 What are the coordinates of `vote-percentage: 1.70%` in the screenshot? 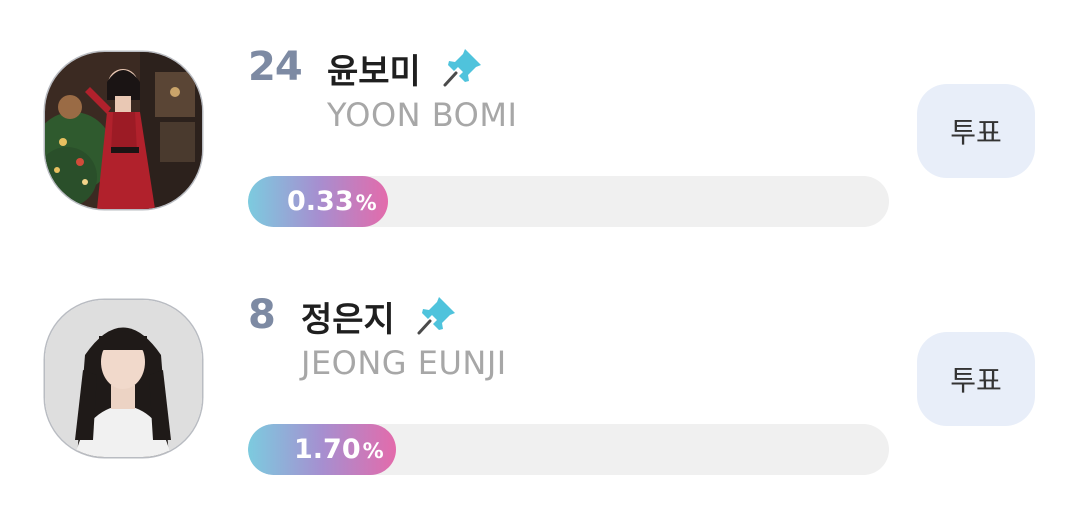 It's located at (339, 449).